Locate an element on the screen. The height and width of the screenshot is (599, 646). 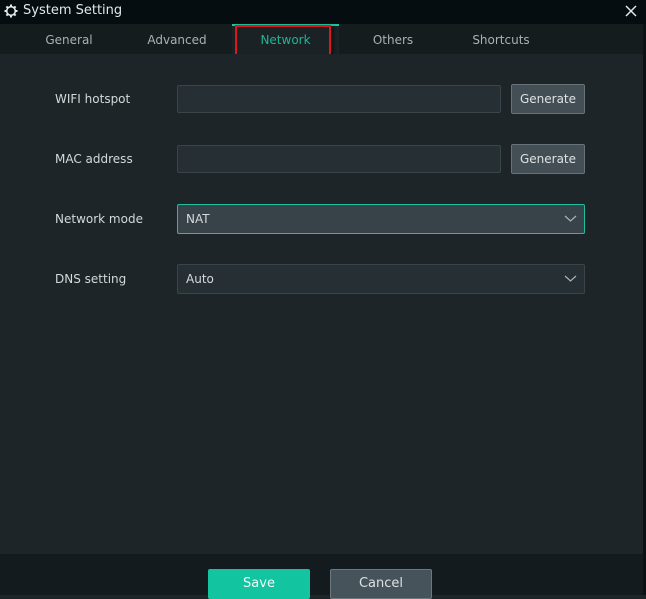
wifi-hotspot-input is located at coordinates (339, 99).